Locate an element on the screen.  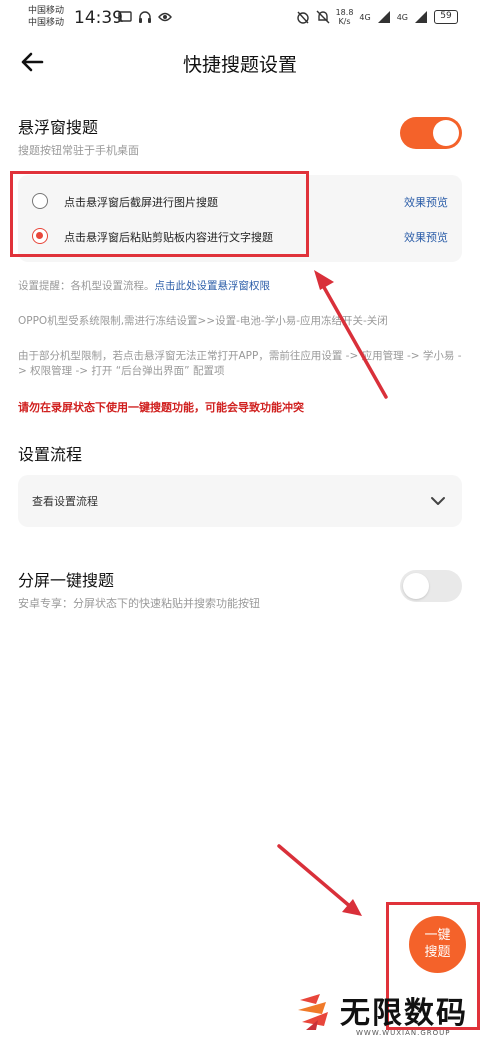
split-screen-title: 分屏一键搜题 is located at coordinates (66, 580).